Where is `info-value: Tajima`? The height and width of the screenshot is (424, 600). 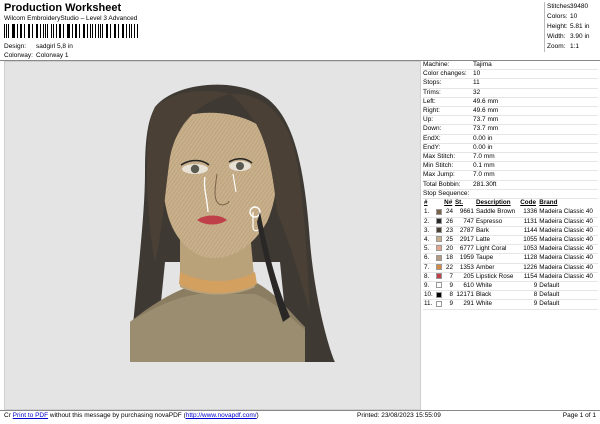
info-value: Tajima is located at coordinates (482, 64).